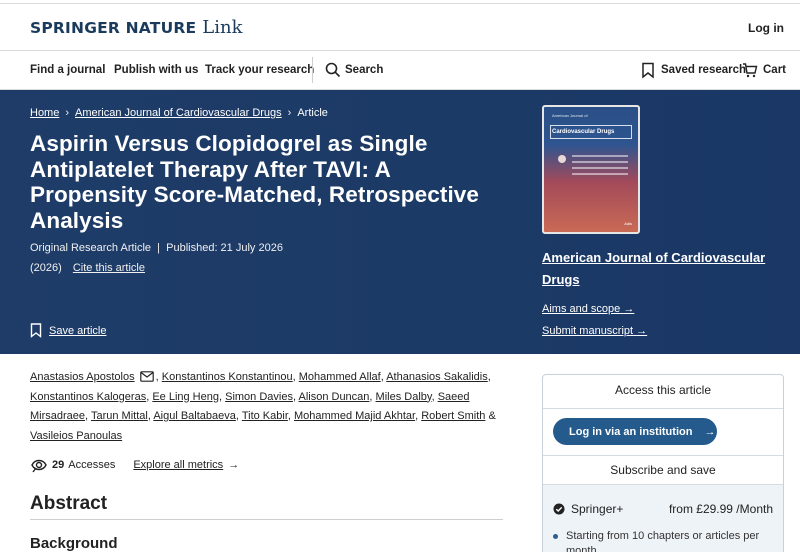 This screenshot has height=552, width=800. What do you see at coordinates (312, 70) in the screenshot?
I see `nav-divider` at bounding box center [312, 70].